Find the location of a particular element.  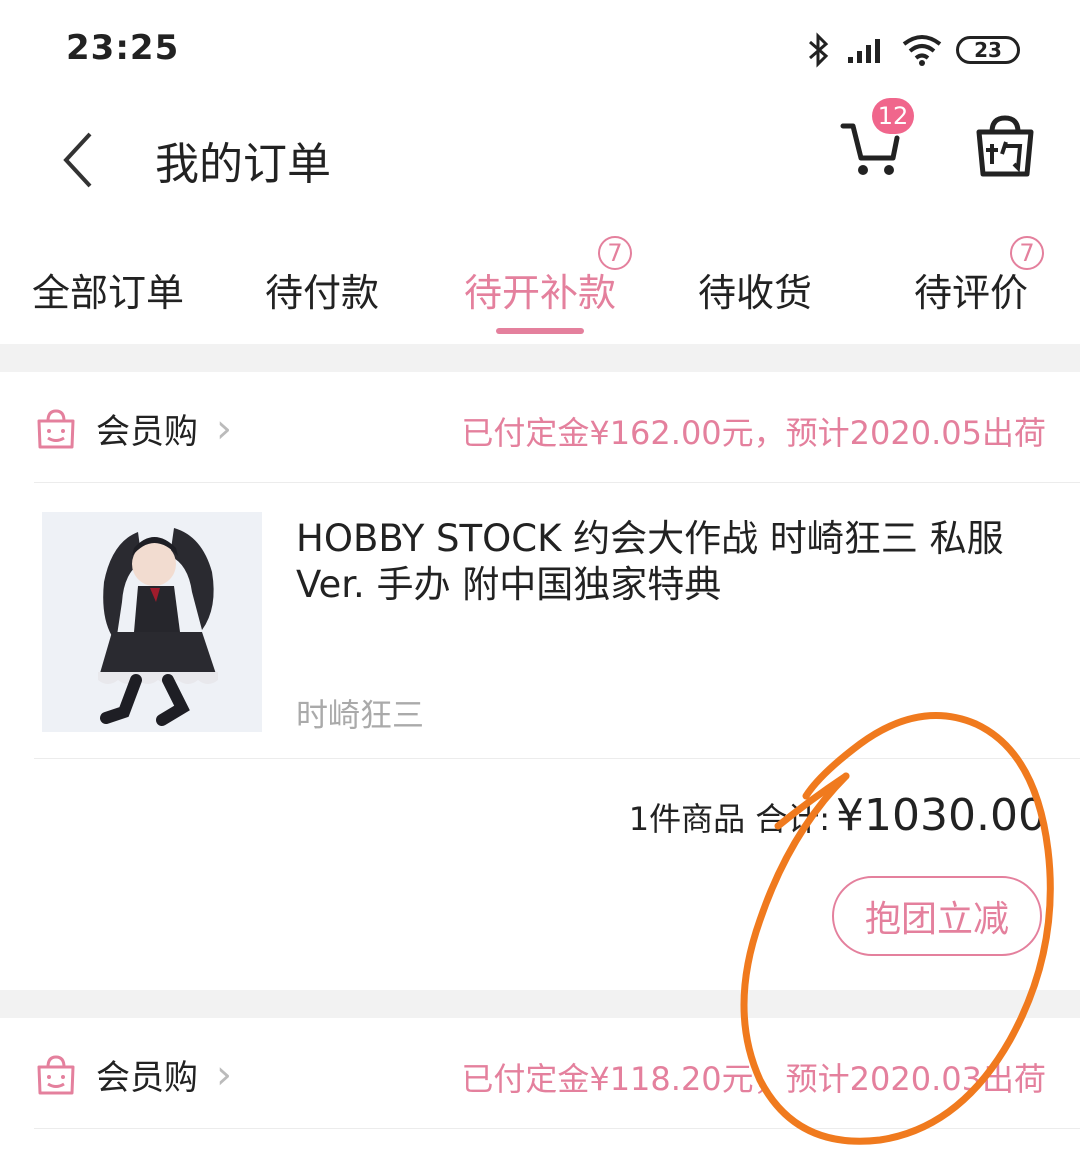

total-count-label: 1件商品 合计: is located at coordinates (729, 819).